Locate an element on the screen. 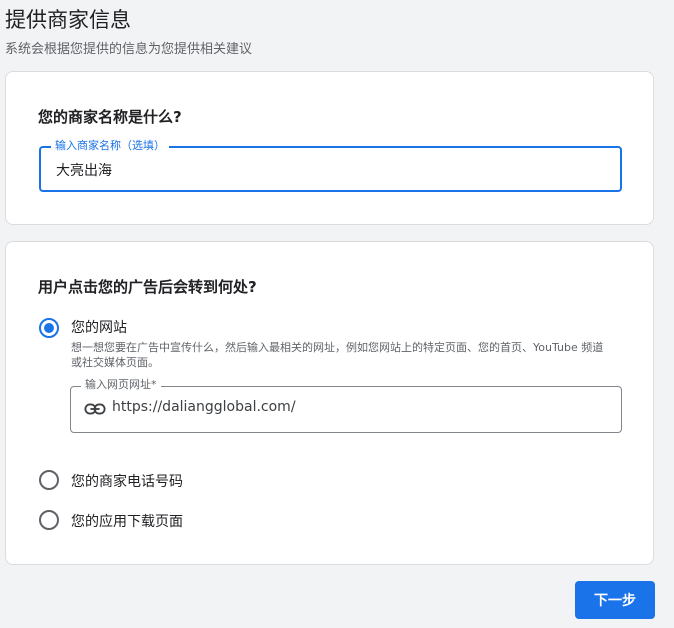 Image resolution: width=674 pixels, height=628 pixels. radio-app is located at coordinates (49, 520).